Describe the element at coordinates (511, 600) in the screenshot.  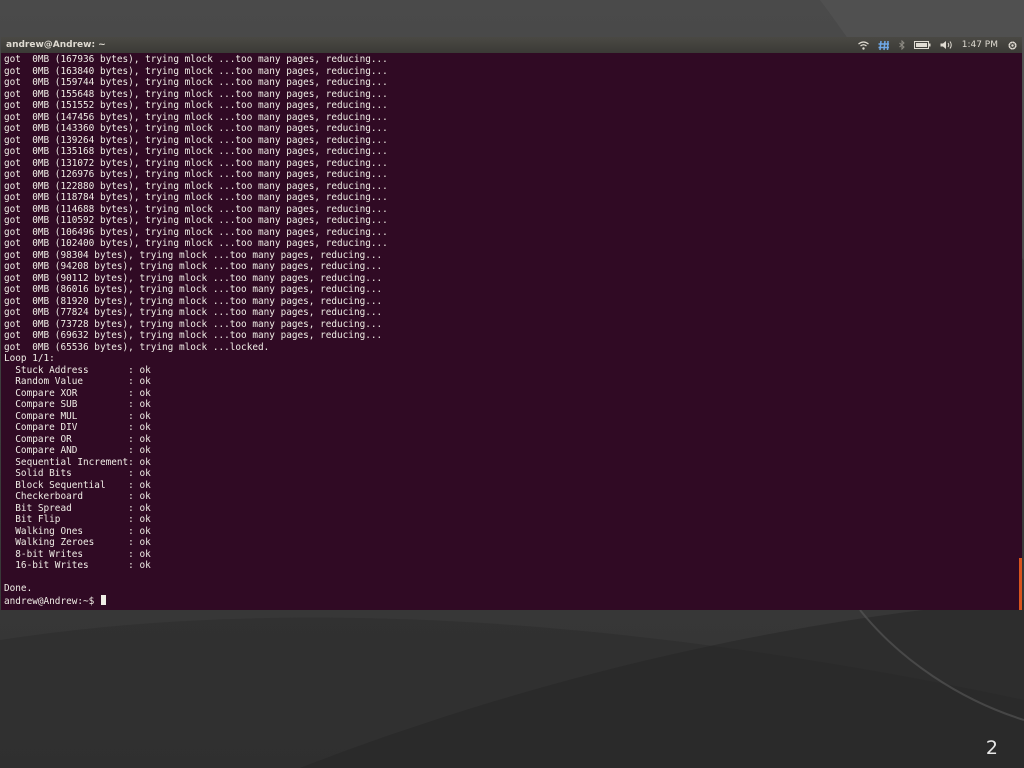
I see `prompt-line: andrew@Andrew:~$` at that location.